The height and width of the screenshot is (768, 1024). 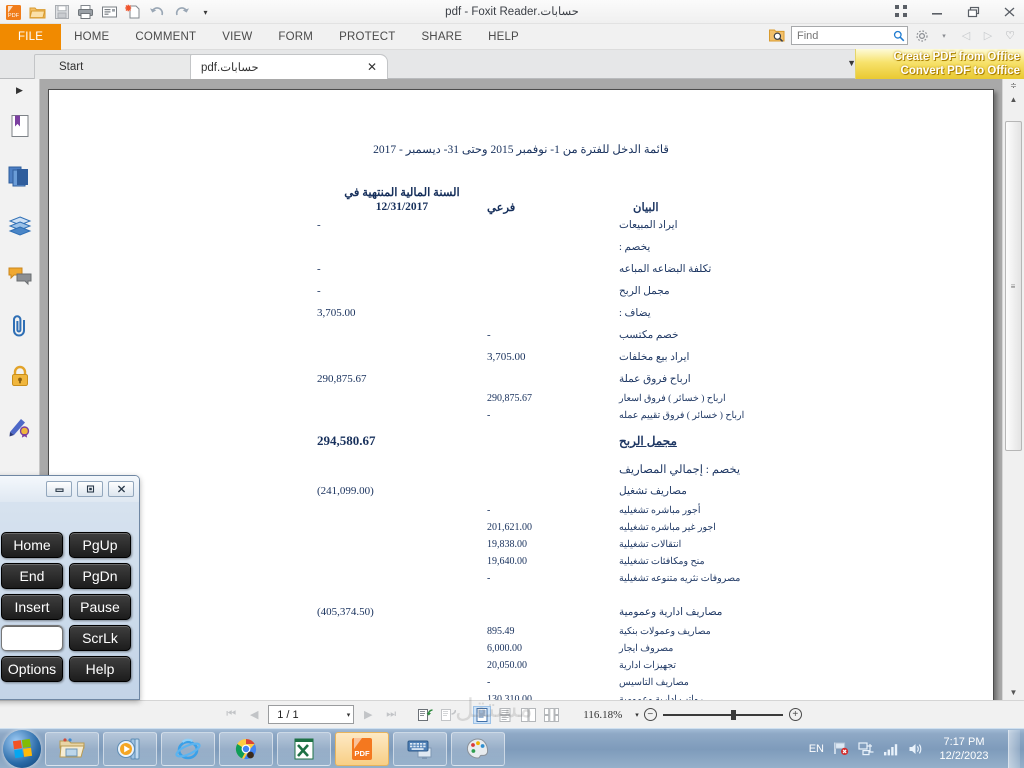 I want to click on attachments-icon, so click(x=19, y=326).